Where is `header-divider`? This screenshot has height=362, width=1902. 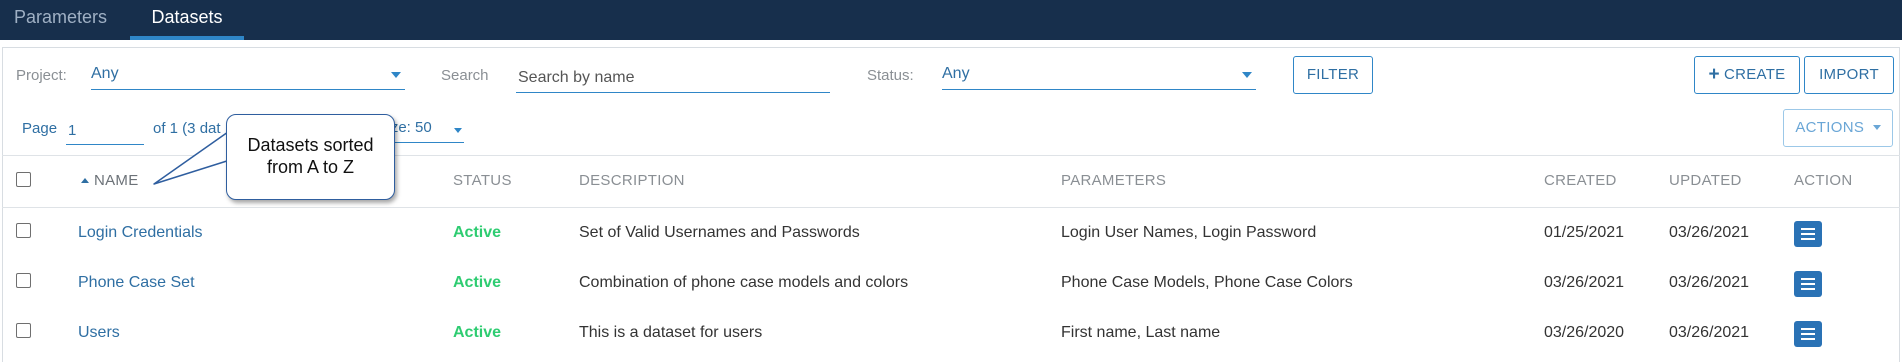
header-divider is located at coordinates (951, 207).